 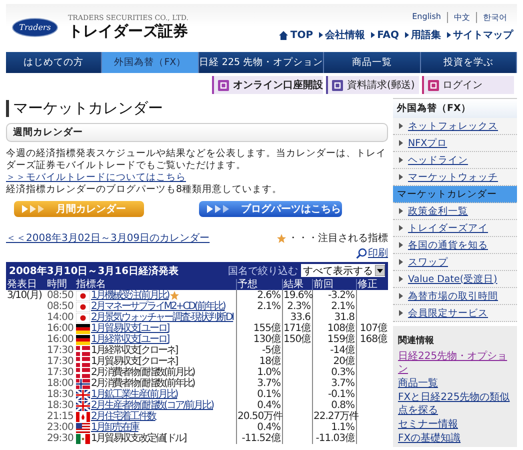 What do you see at coordinates (134, 361) in the screenshot?
I see `indicator-name: 1月貿易収支[クローネ]` at bounding box center [134, 361].